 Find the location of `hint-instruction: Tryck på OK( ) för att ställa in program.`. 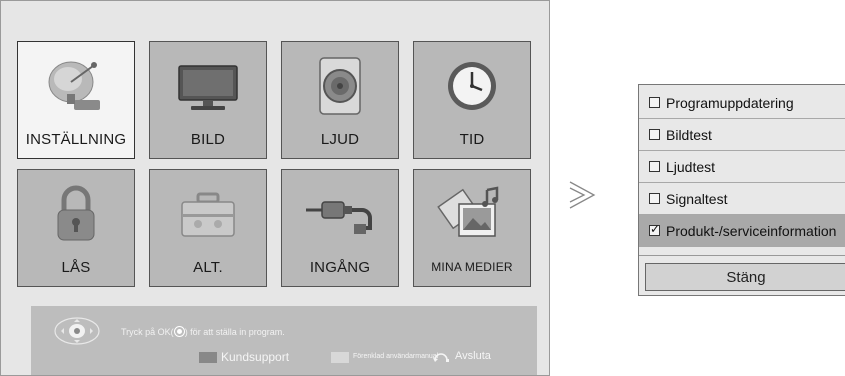

hint-instruction: Tryck på OK( ) för att ställa in program. is located at coordinates (203, 331).